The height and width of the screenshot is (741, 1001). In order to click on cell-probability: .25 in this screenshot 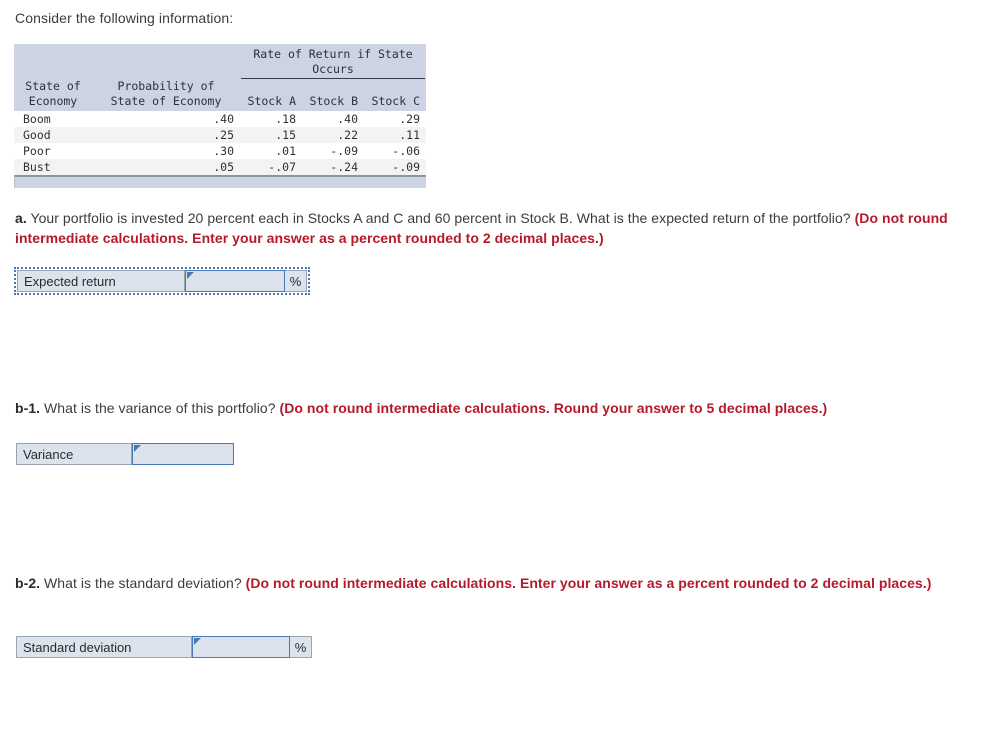, I will do `click(166, 135)`.